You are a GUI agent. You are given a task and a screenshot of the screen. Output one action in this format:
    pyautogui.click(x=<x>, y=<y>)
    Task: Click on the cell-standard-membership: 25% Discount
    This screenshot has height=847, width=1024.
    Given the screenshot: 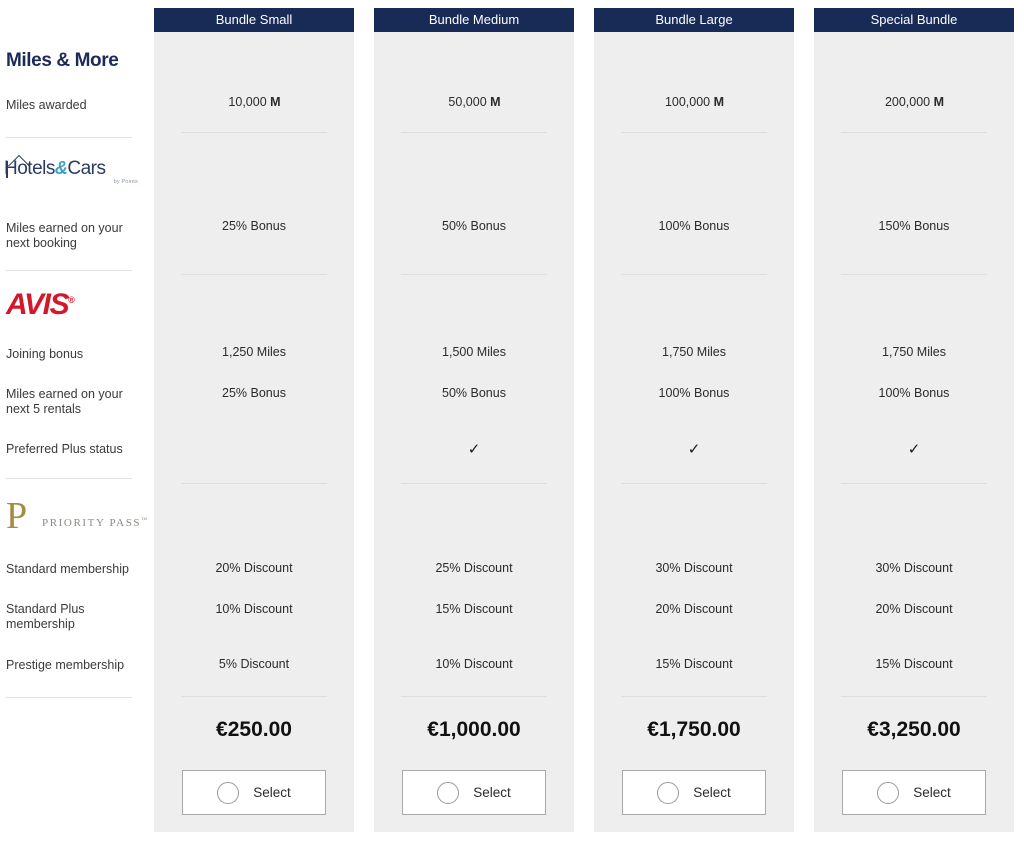 What is the action you would take?
    pyautogui.click(x=474, y=568)
    